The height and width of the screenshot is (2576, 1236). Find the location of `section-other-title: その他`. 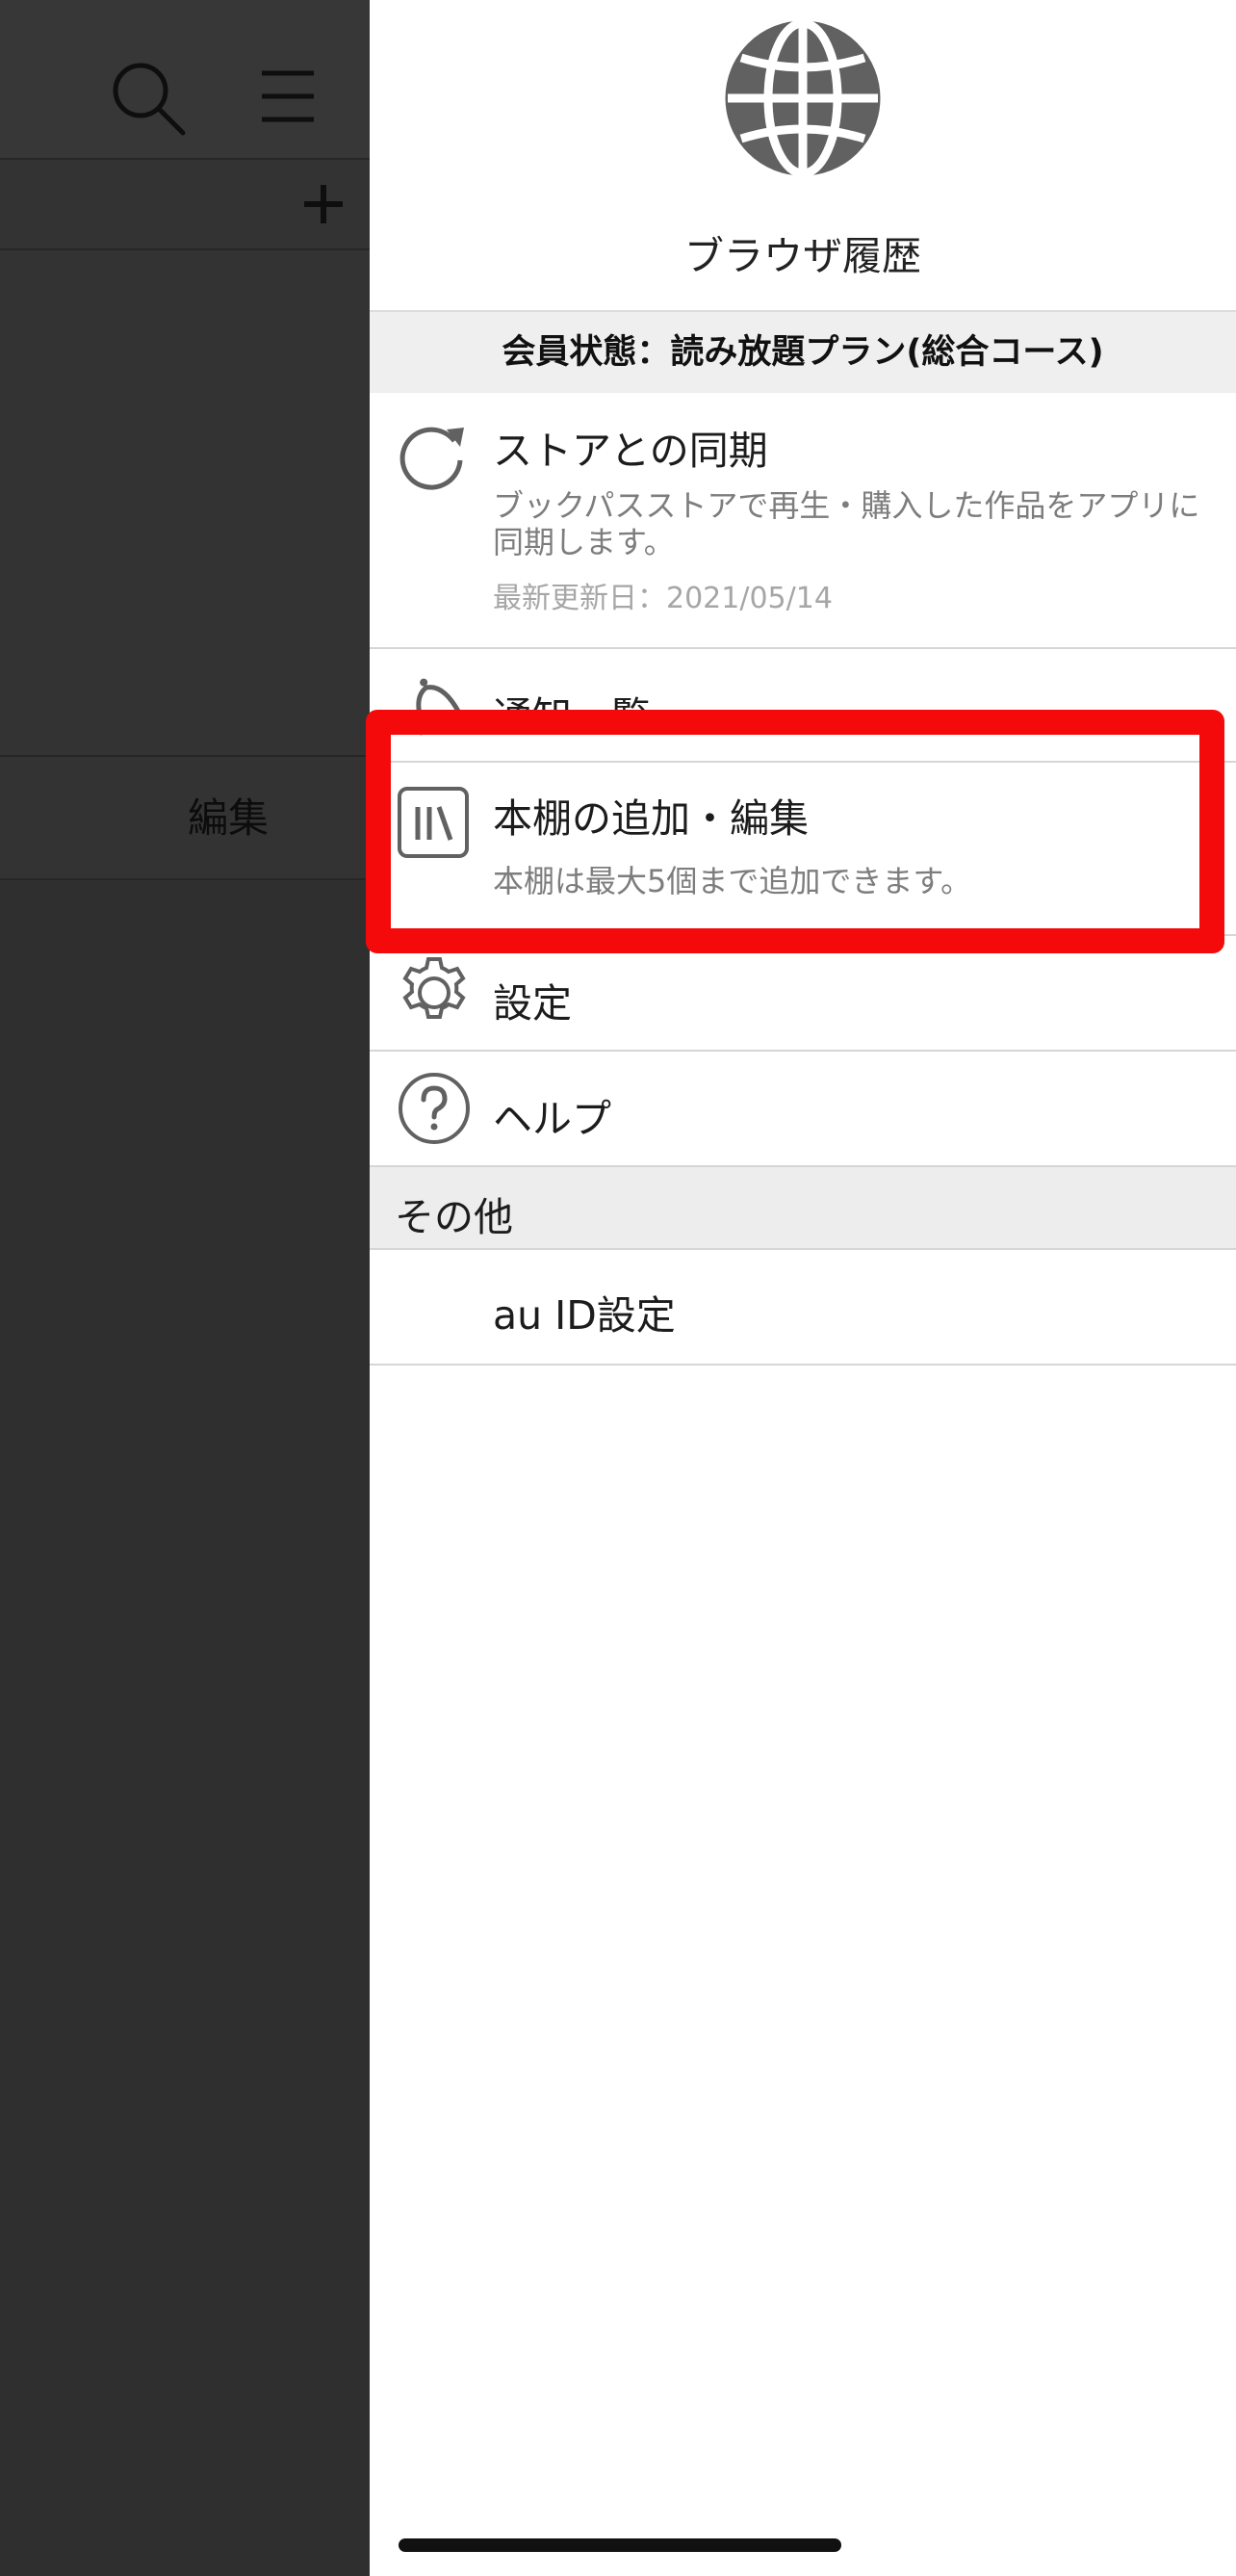

section-other-title: その他 is located at coordinates (454, 1217).